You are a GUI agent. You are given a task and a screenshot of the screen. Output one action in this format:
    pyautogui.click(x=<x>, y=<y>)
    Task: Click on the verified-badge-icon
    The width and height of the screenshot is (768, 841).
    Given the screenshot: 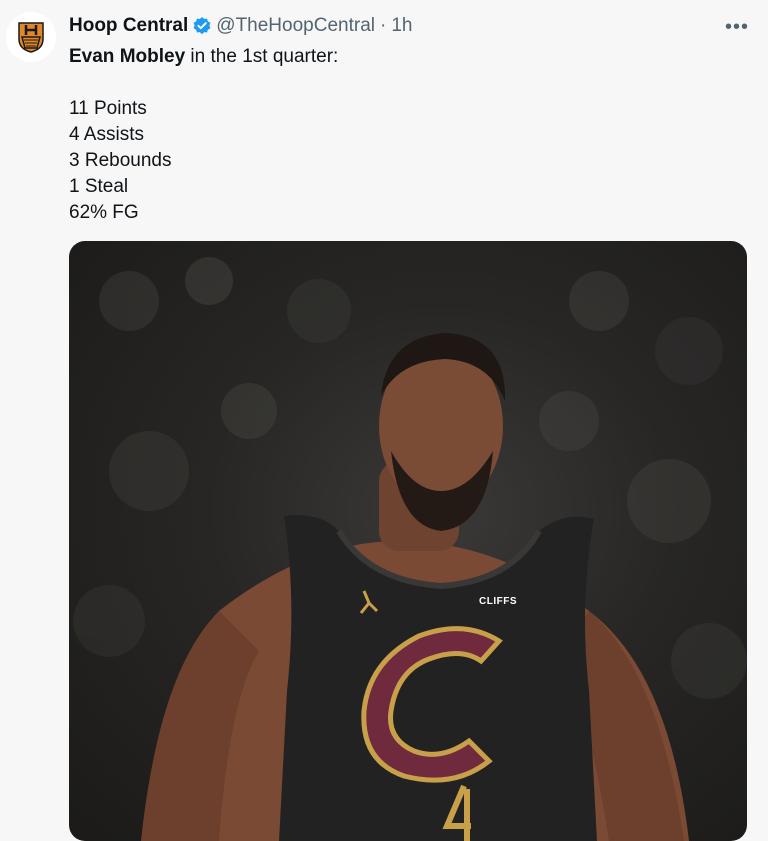 What is the action you would take?
    pyautogui.click(x=202, y=26)
    